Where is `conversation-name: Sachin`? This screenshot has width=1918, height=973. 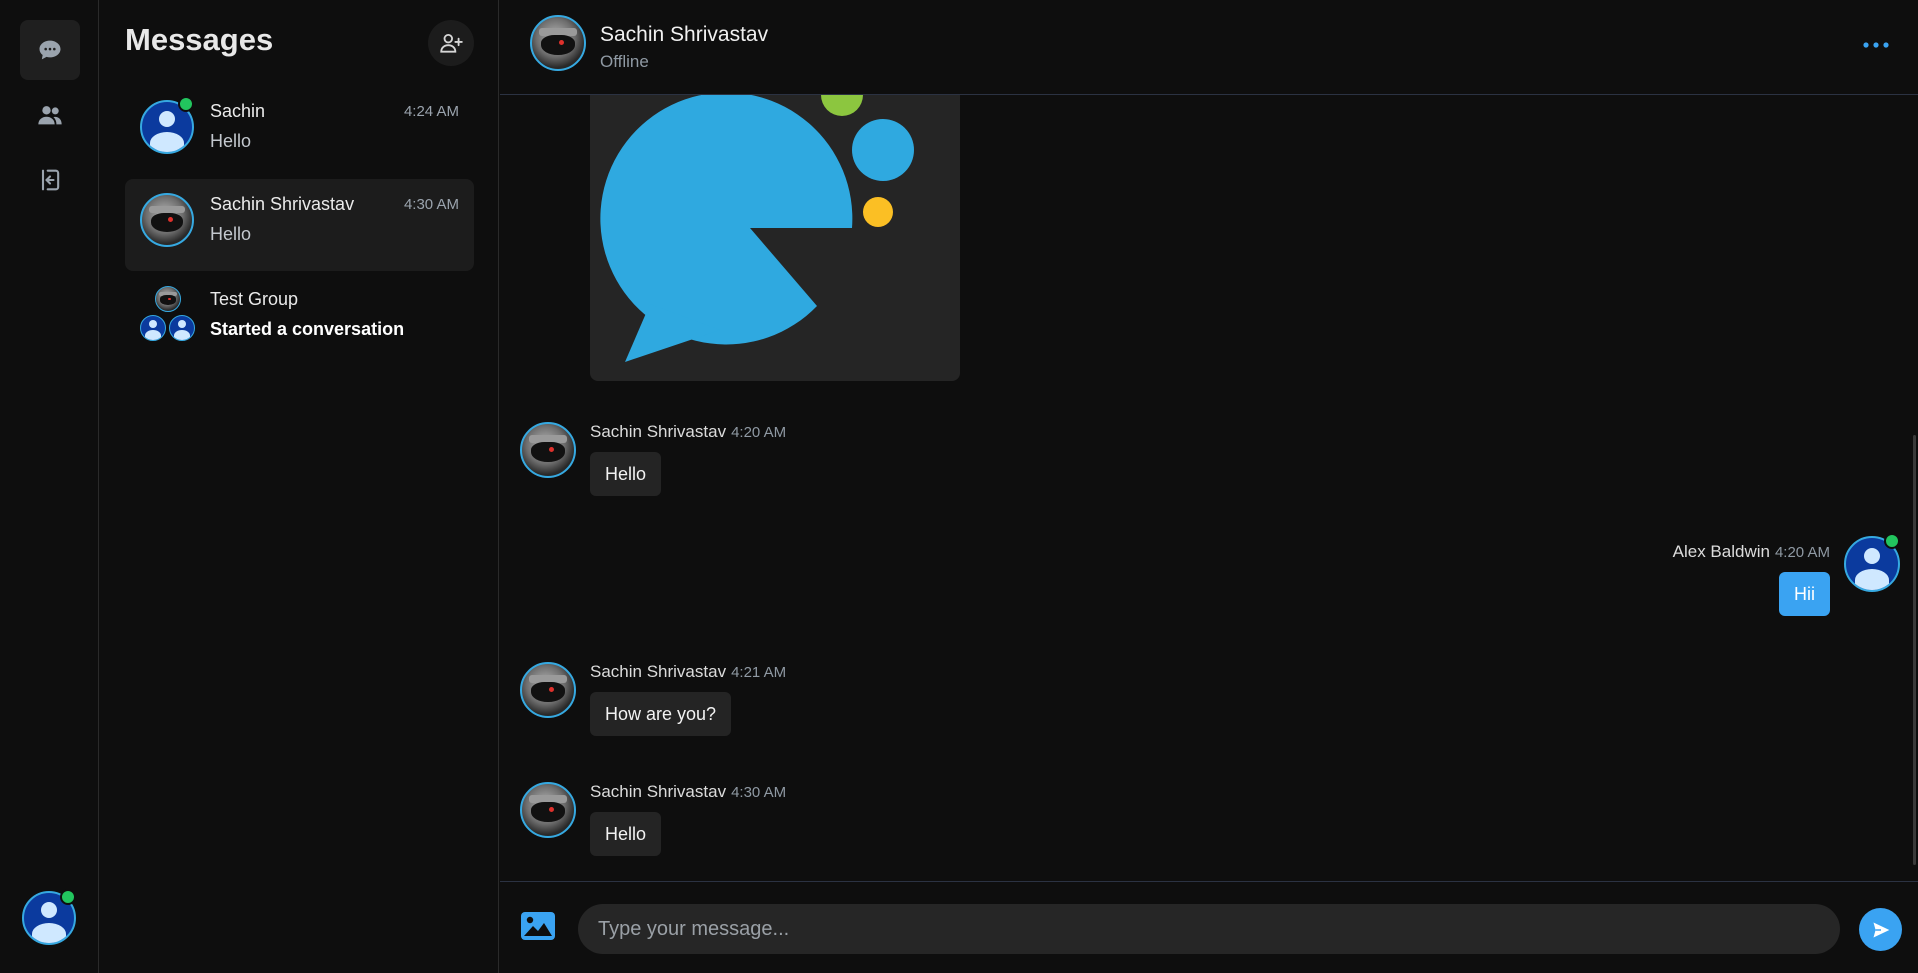
conversation-name: Sachin is located at coordinates (238, 111).